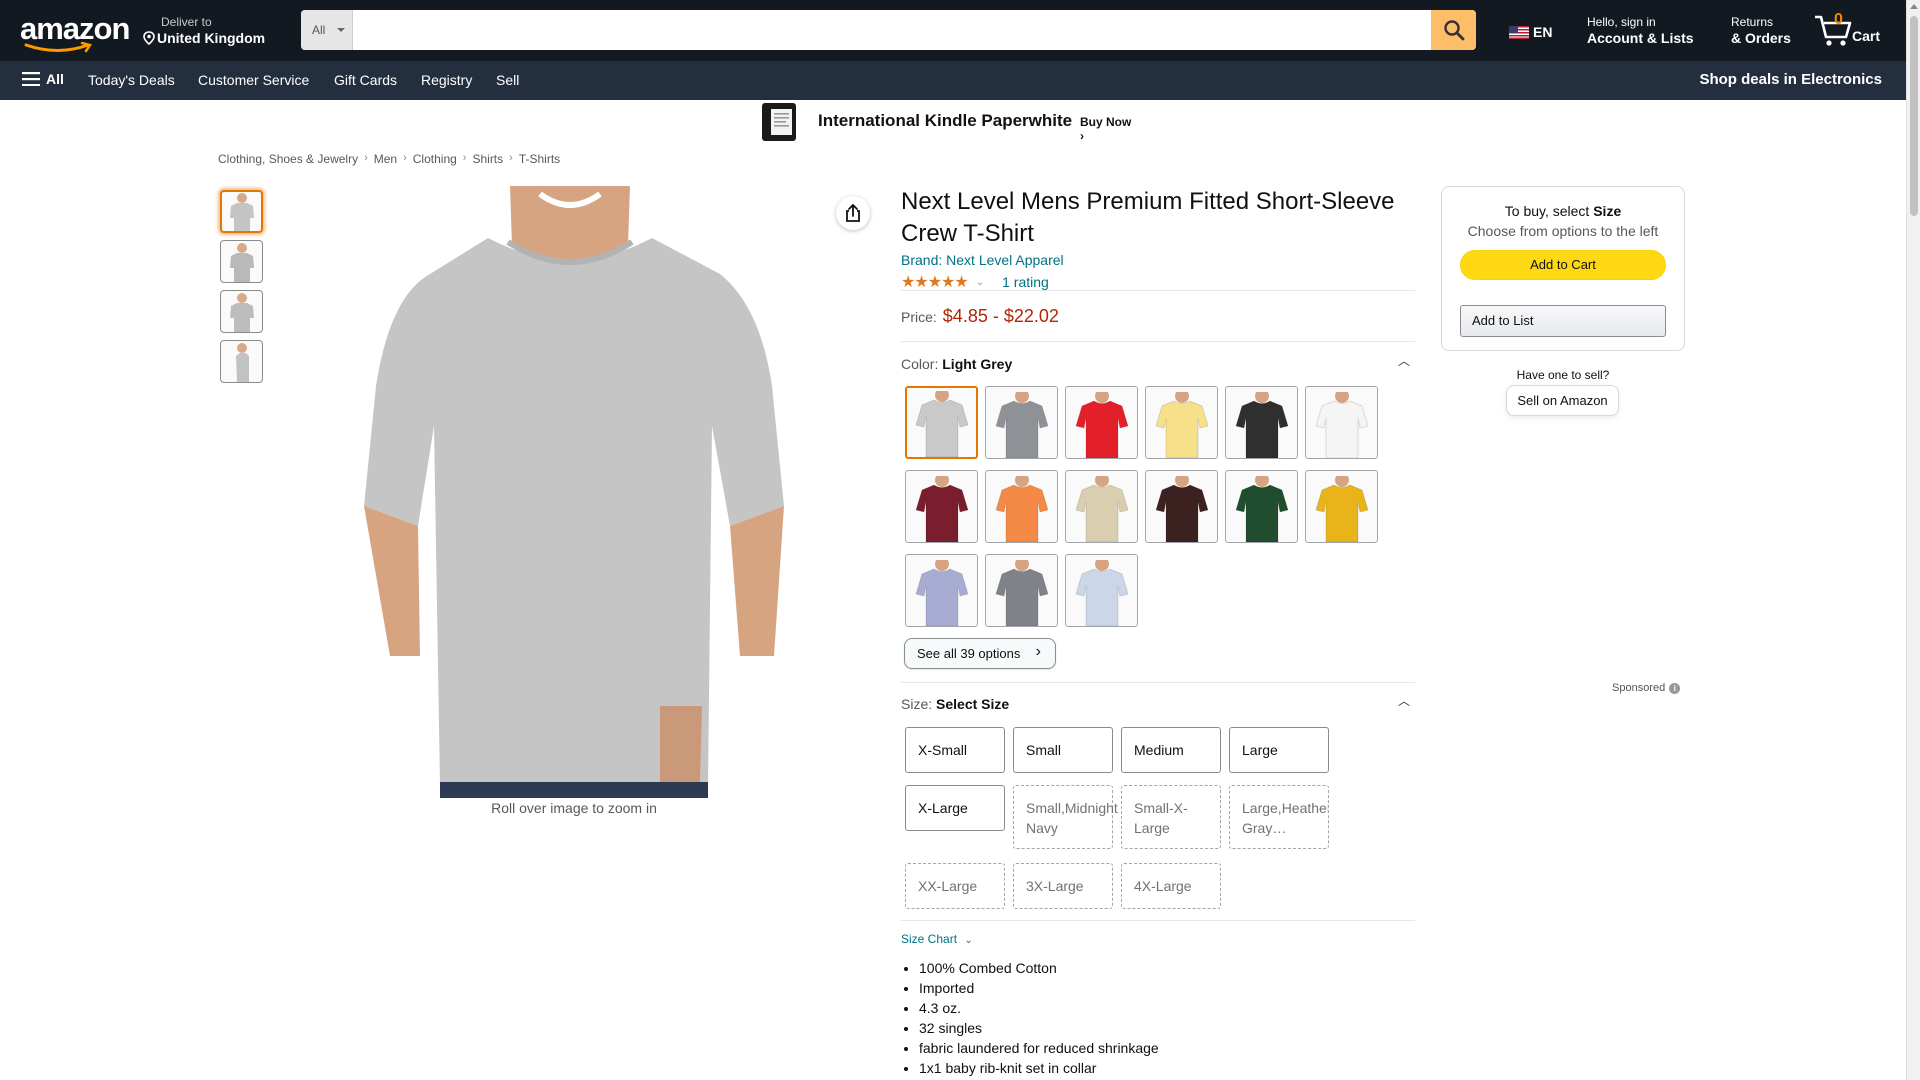 The width and height of the screenshot is (1920, 1080). What do you see at coordinates (980, 653) in the screenshot?
I see `see-all-options-button: See all 39 options ›` at bounding box center [980, 653].